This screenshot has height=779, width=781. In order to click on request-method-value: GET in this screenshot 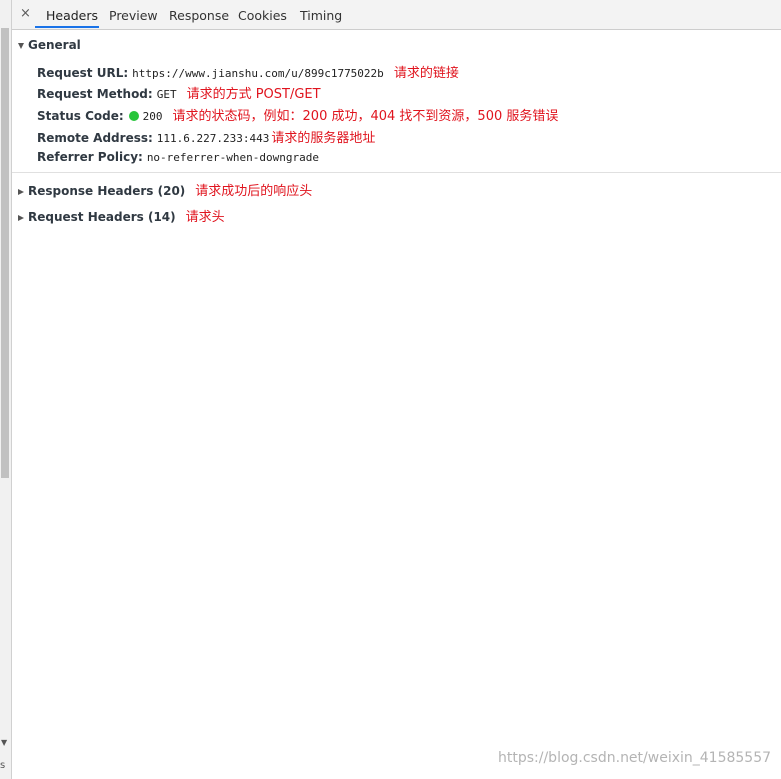, I will do `click(166, 94)`.